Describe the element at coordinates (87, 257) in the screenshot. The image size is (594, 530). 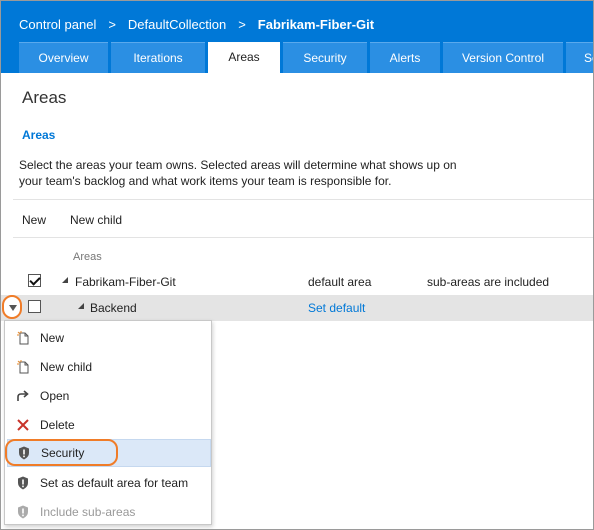
I see `column-header-areas: Areas` at that location.